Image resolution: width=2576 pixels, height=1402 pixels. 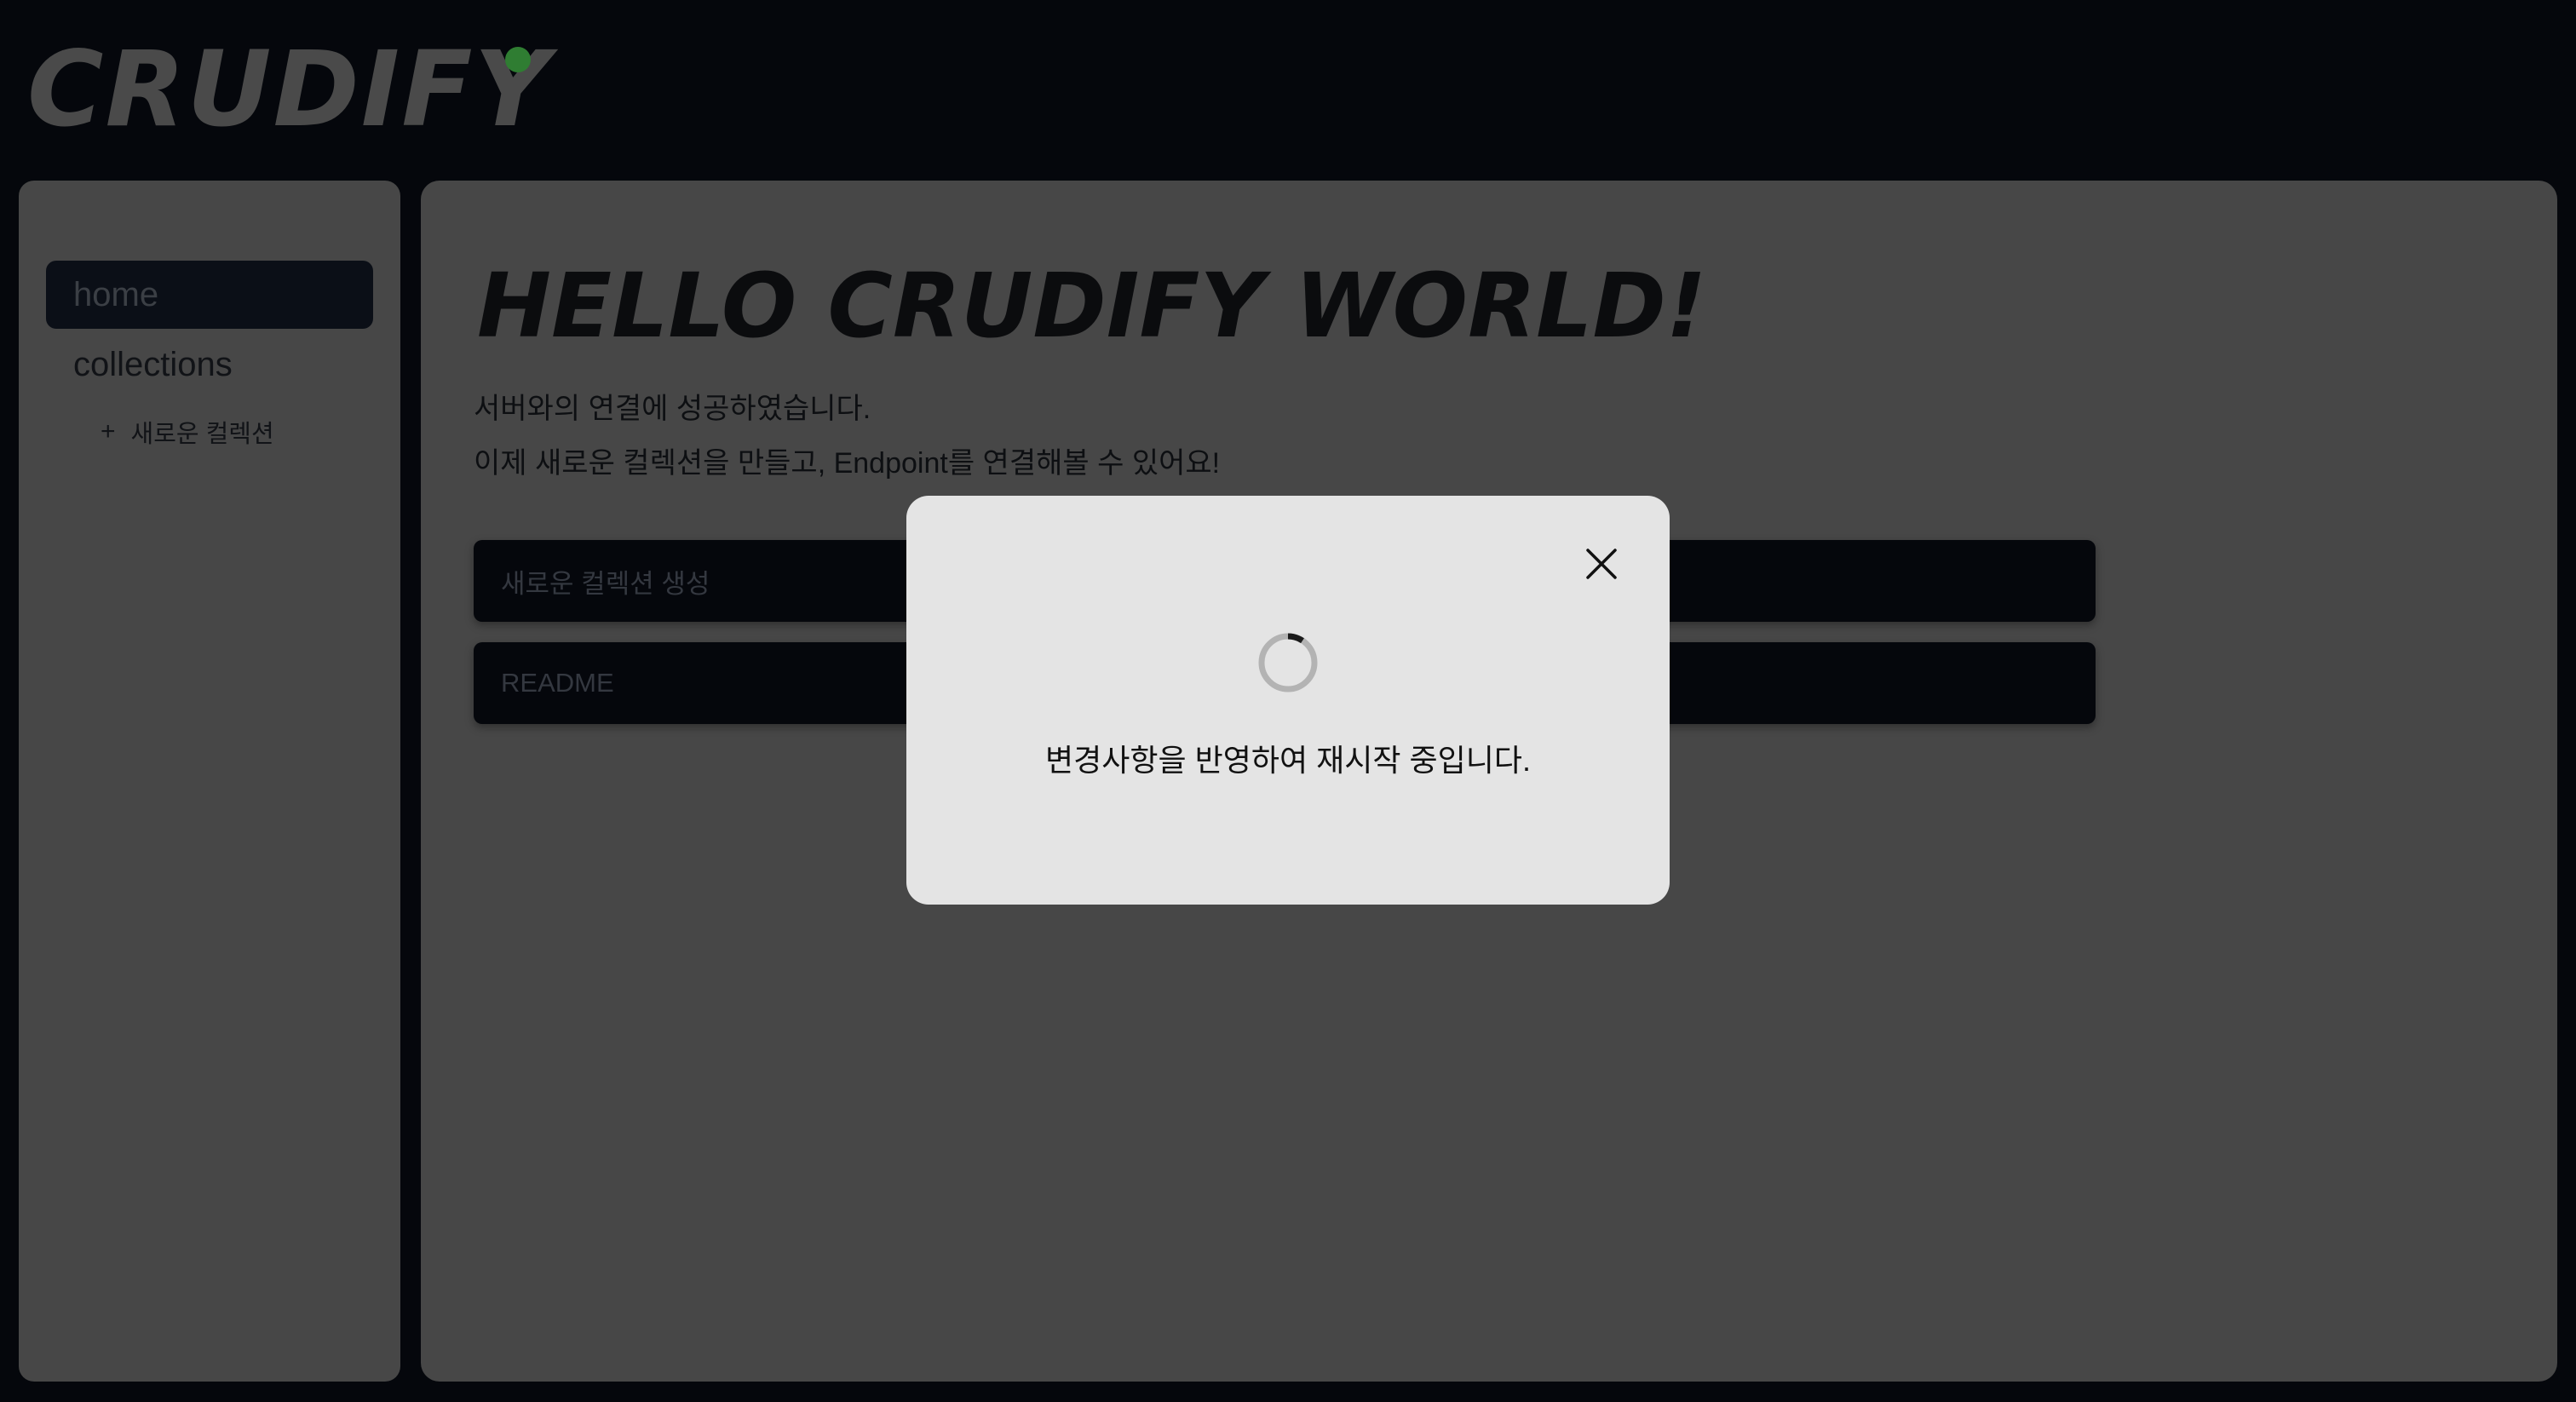 I want to click on description-line-1: 서버와의 연결에 성공하였습니다., so click(x=673, y=409).